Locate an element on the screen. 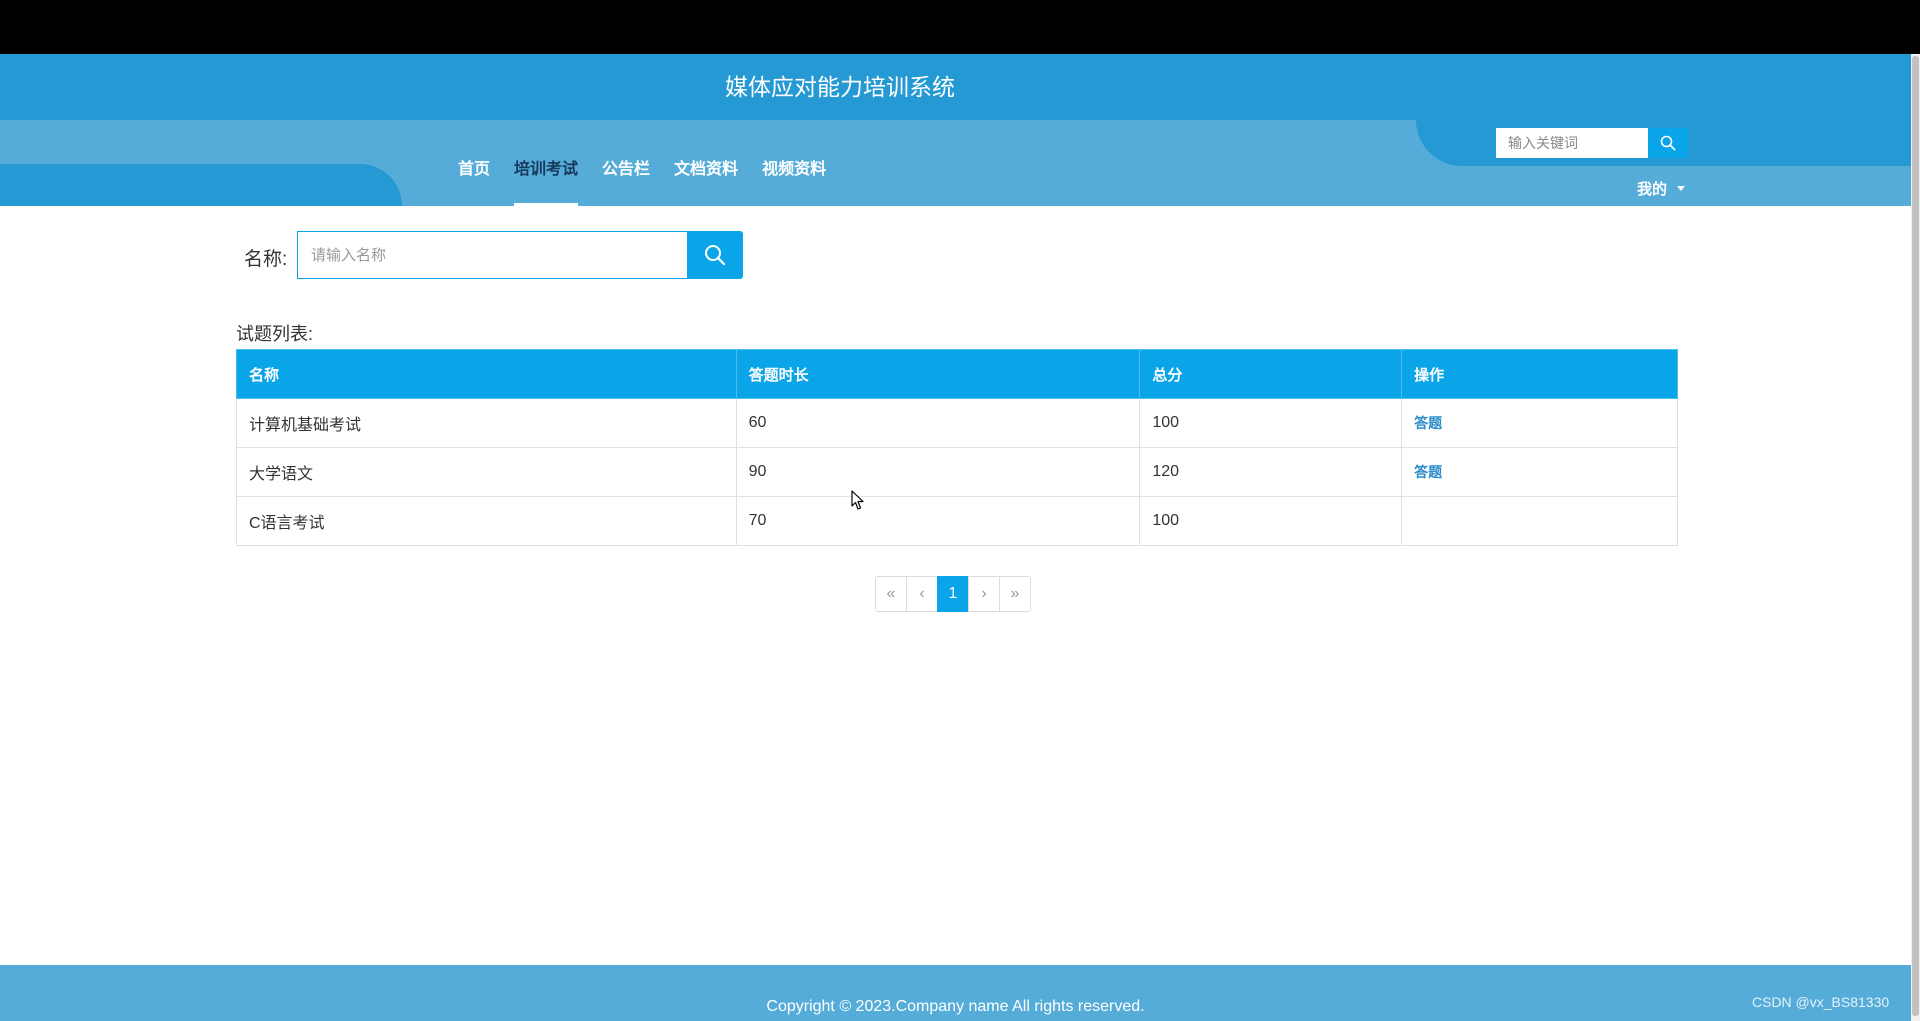 This screenshot has height=1021, width=1920. nav-item-label: 培训考试 is located at coordinates (546, 169).